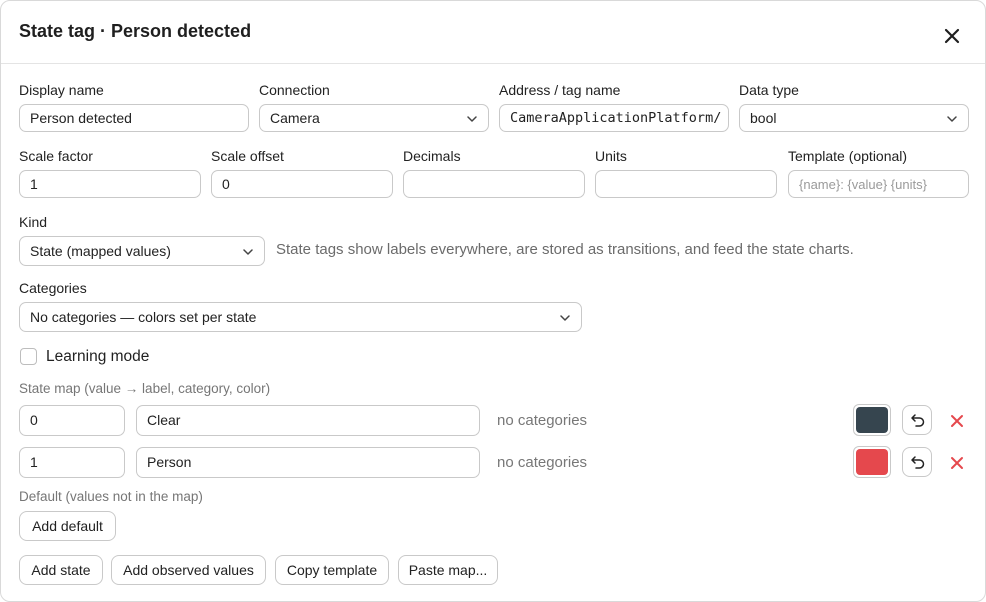 The height and width of the screenshot is (602, 986). I want to click on data-type-value: bool, so click(763, 118).